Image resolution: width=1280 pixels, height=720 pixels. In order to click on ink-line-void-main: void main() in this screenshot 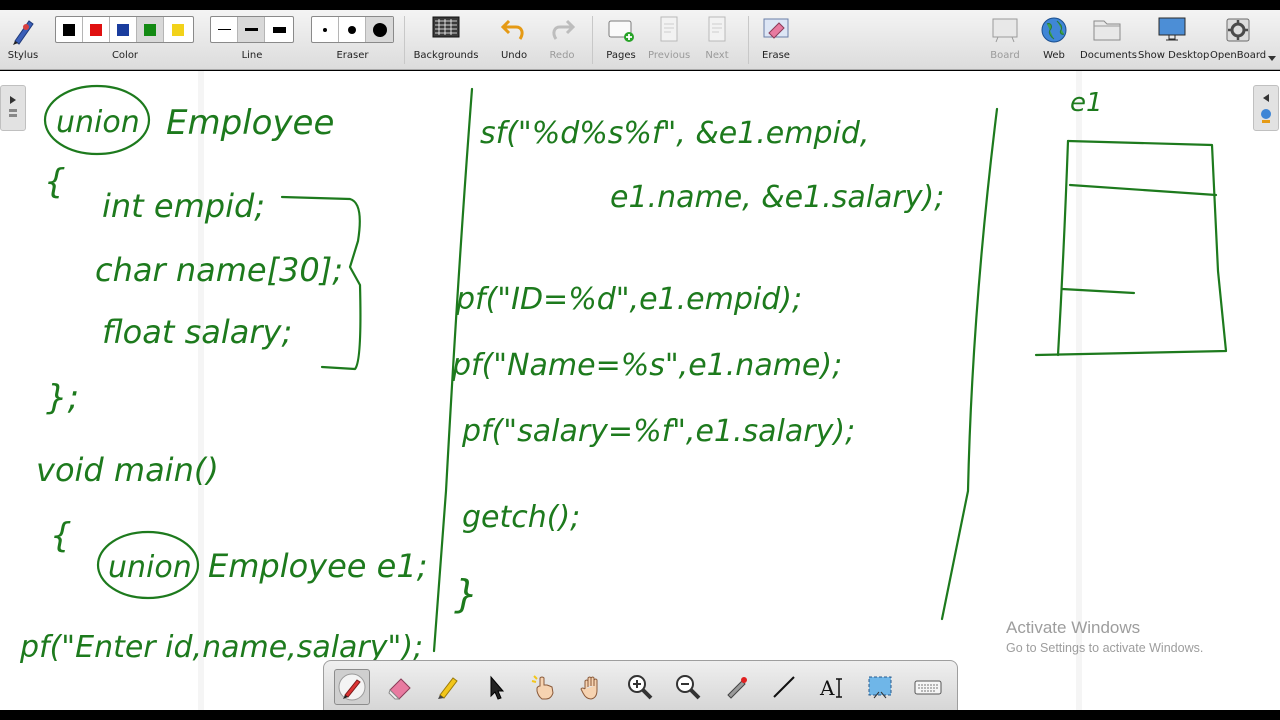, I will do `click(127, 470)`.